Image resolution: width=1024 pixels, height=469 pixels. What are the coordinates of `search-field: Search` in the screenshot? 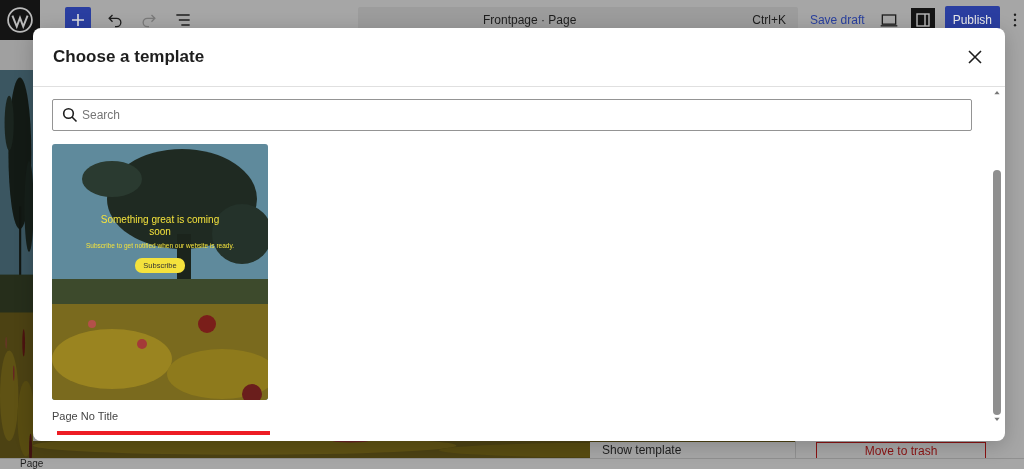 It's located at (512, 115).